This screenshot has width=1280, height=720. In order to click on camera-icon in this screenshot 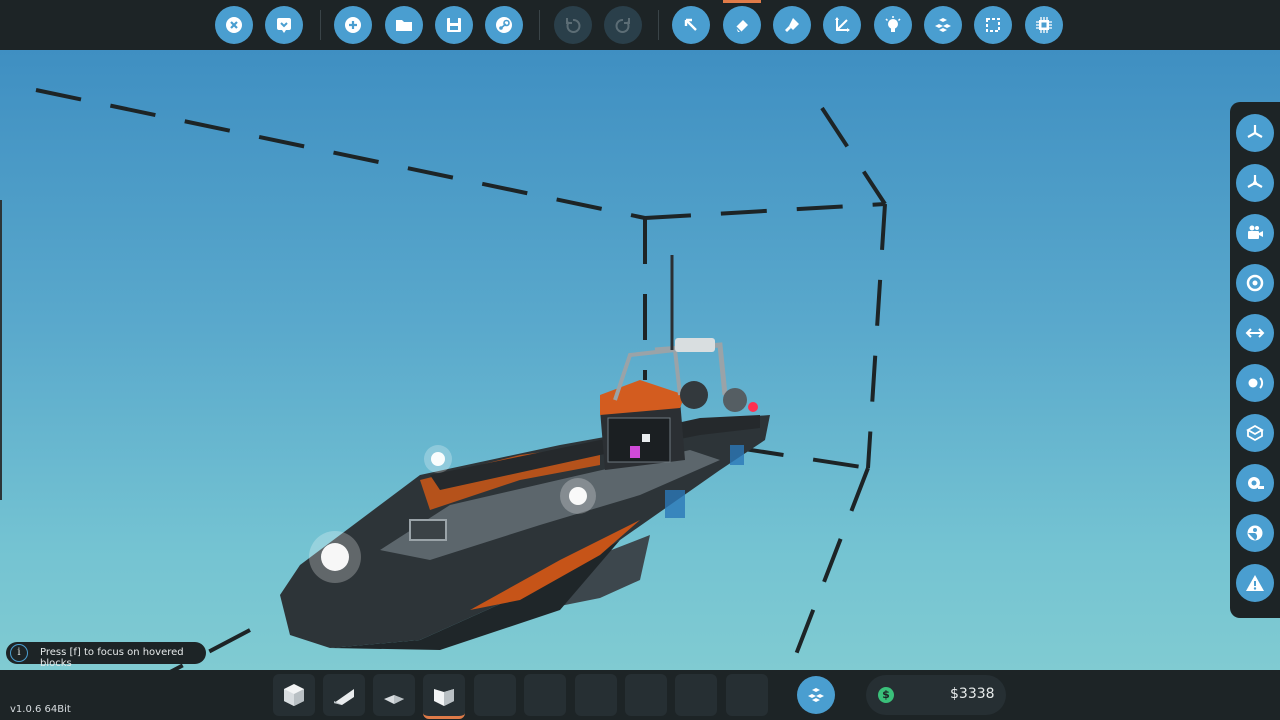, I will do `click(1255, 232)`.